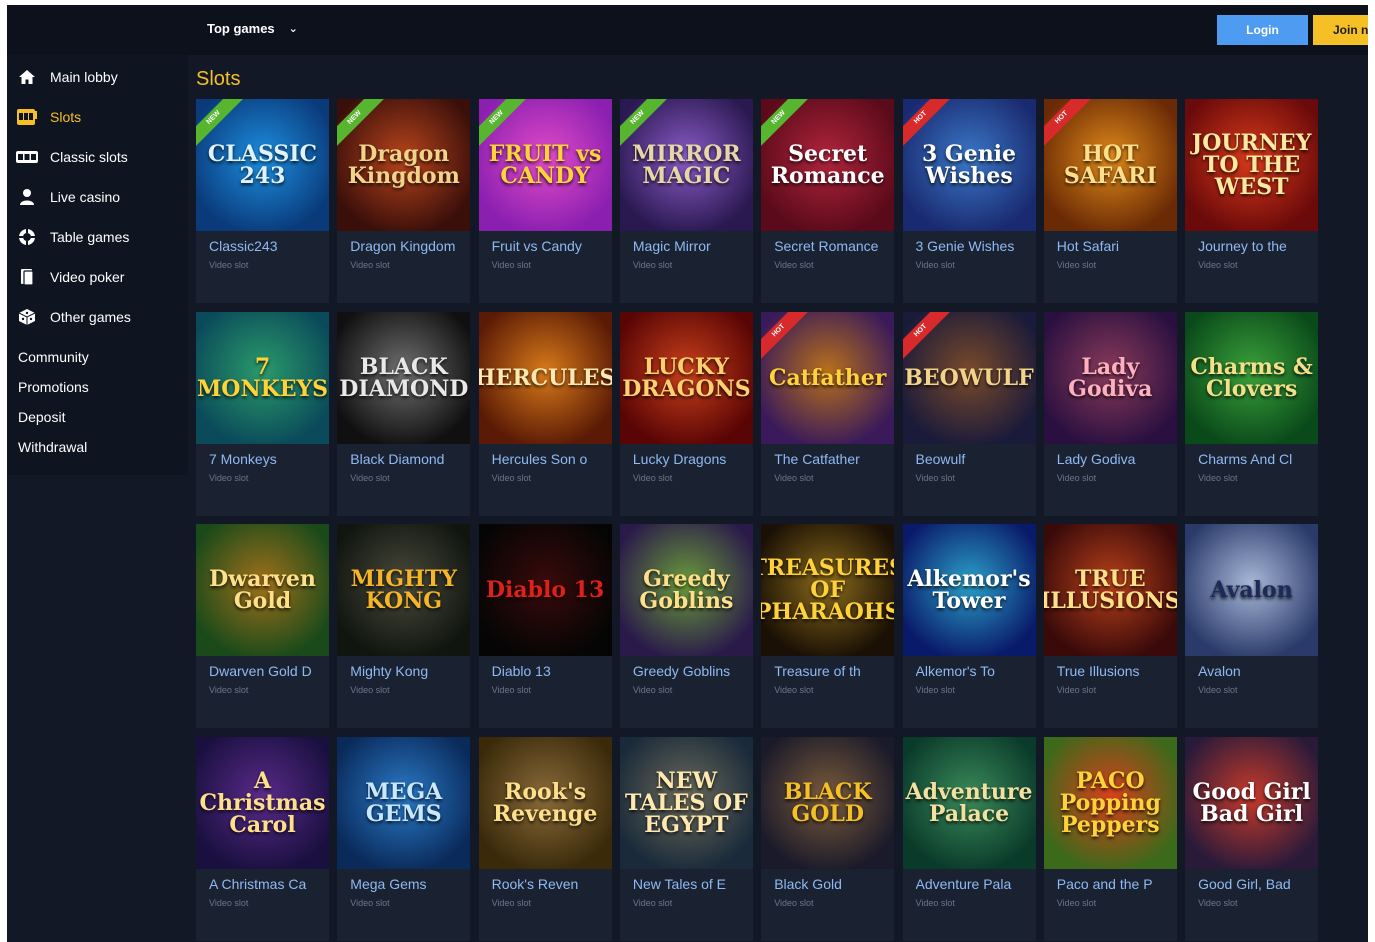 This screenshot has width=1375, height=942. What do you see at coordinates (1110, 165) in the screenshot?
I see `game-thumbnail: HOT SAFARI HOT` at bounding box center [1110, 165].